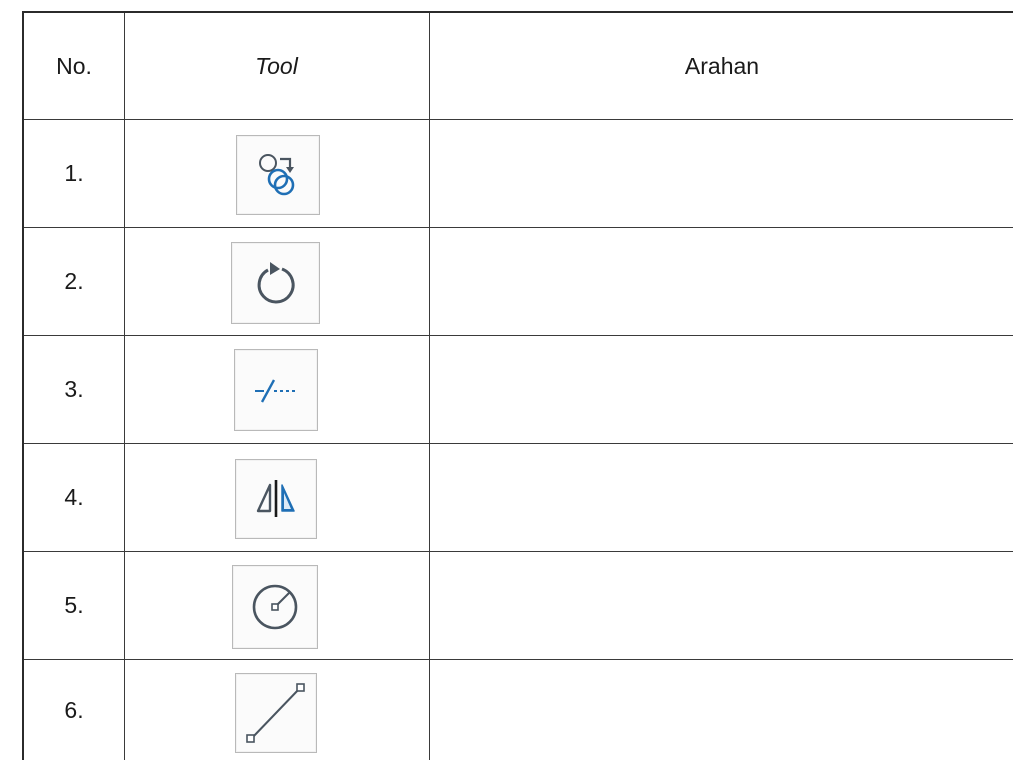 This screenshot has height=762, width=1013. I want to click on perpendicular-bisector-icon, so click(276, 391).